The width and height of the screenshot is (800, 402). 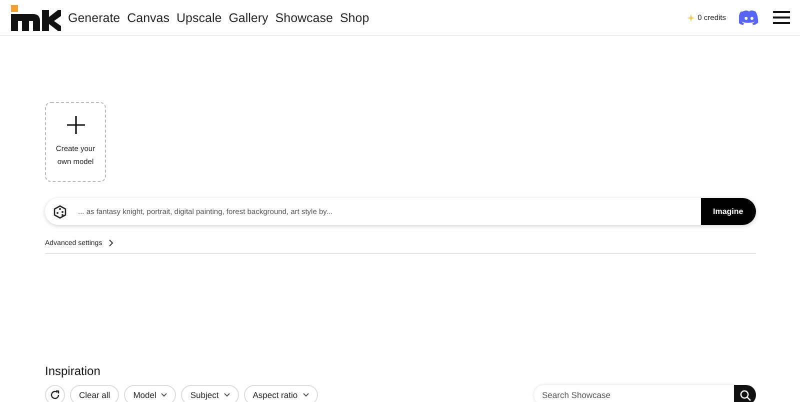 What do you see at coordinates (75, 125) in the screenshot?
I see `plus-icon` at bounding box center [75, 125].